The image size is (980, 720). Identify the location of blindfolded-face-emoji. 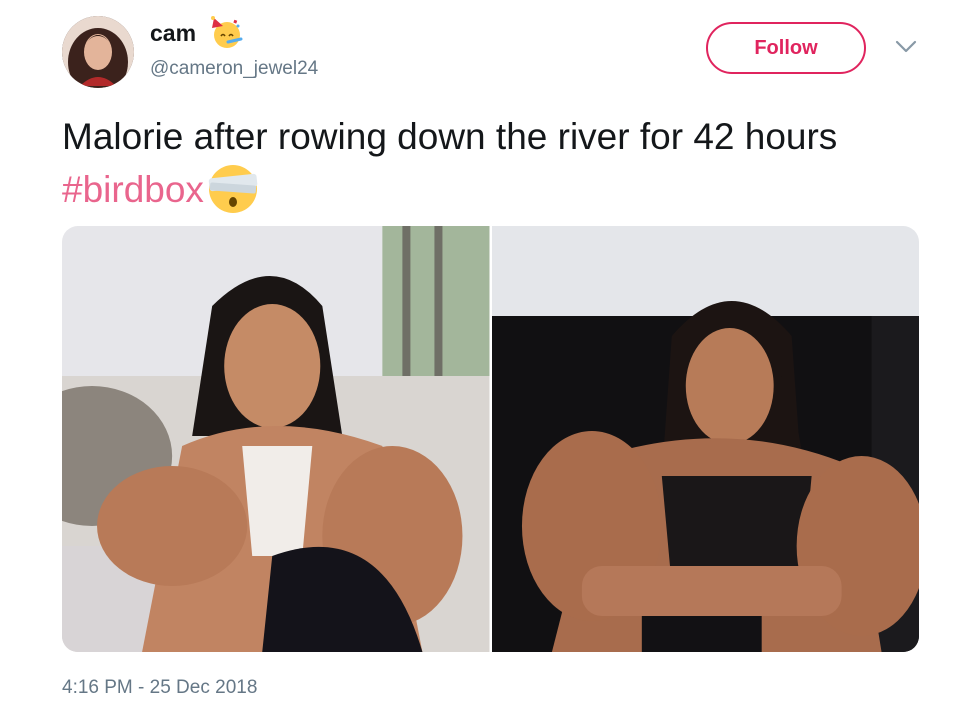
(233, 189).